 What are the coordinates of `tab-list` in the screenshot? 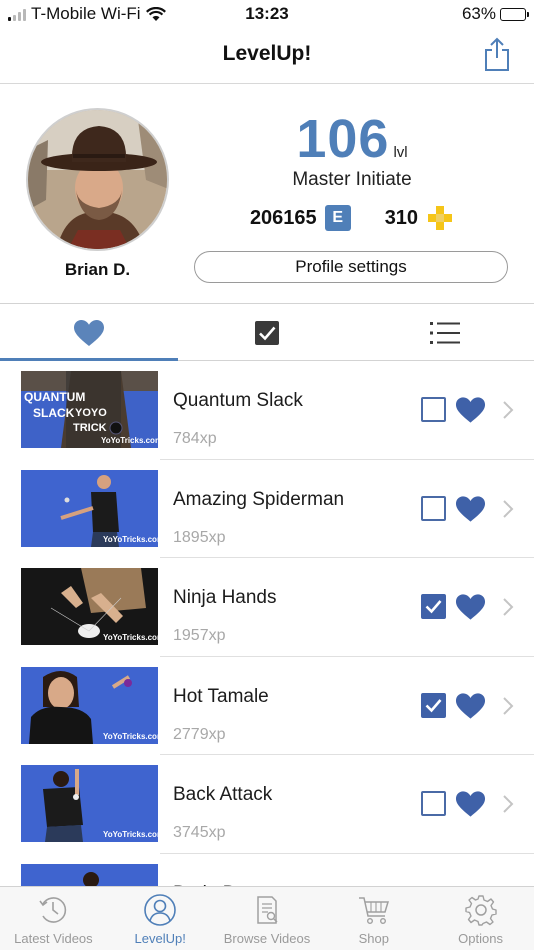 It's located at (445, 332).